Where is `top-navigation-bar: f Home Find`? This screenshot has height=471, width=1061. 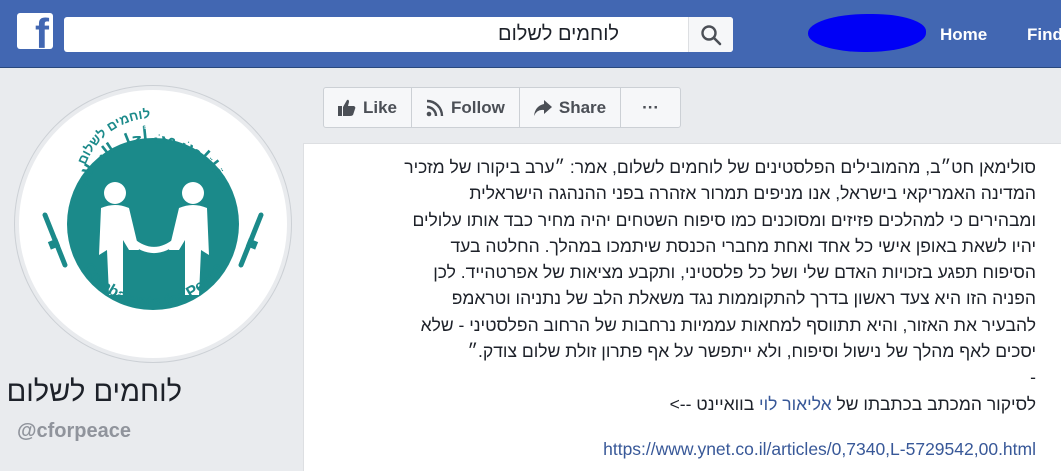 top-navigation-bar: f Home Find is located at coordinates (530, 34).